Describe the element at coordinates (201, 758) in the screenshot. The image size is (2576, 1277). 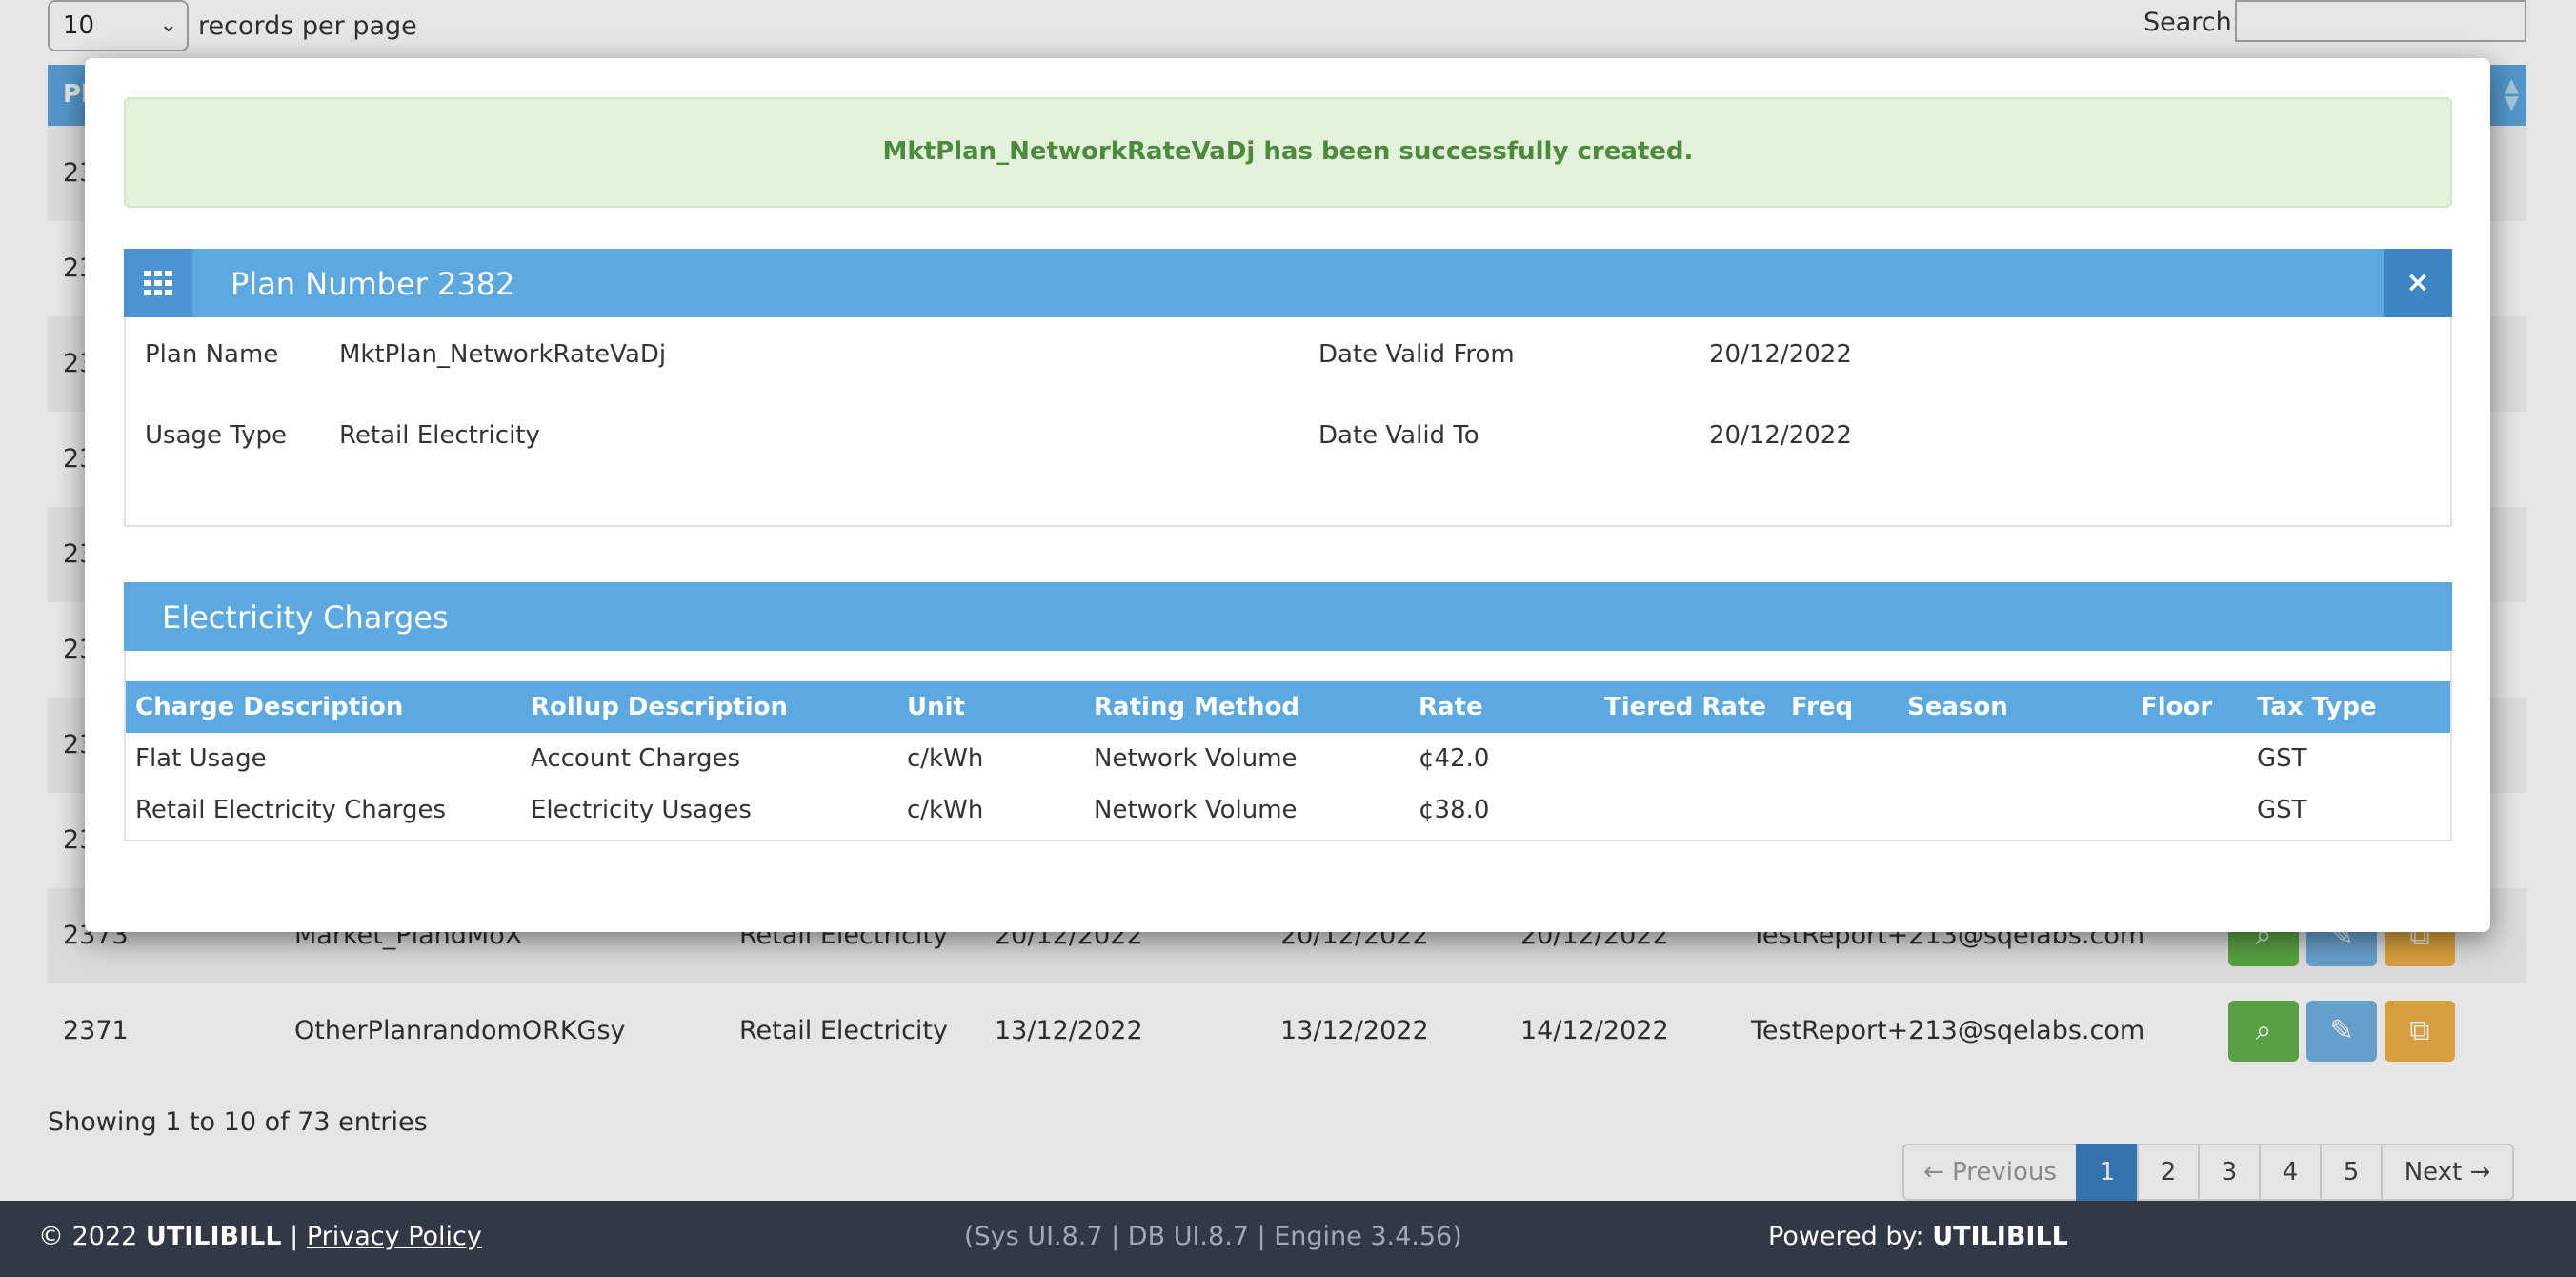
I see `charge-description-cell: Flat Usage` at that location.